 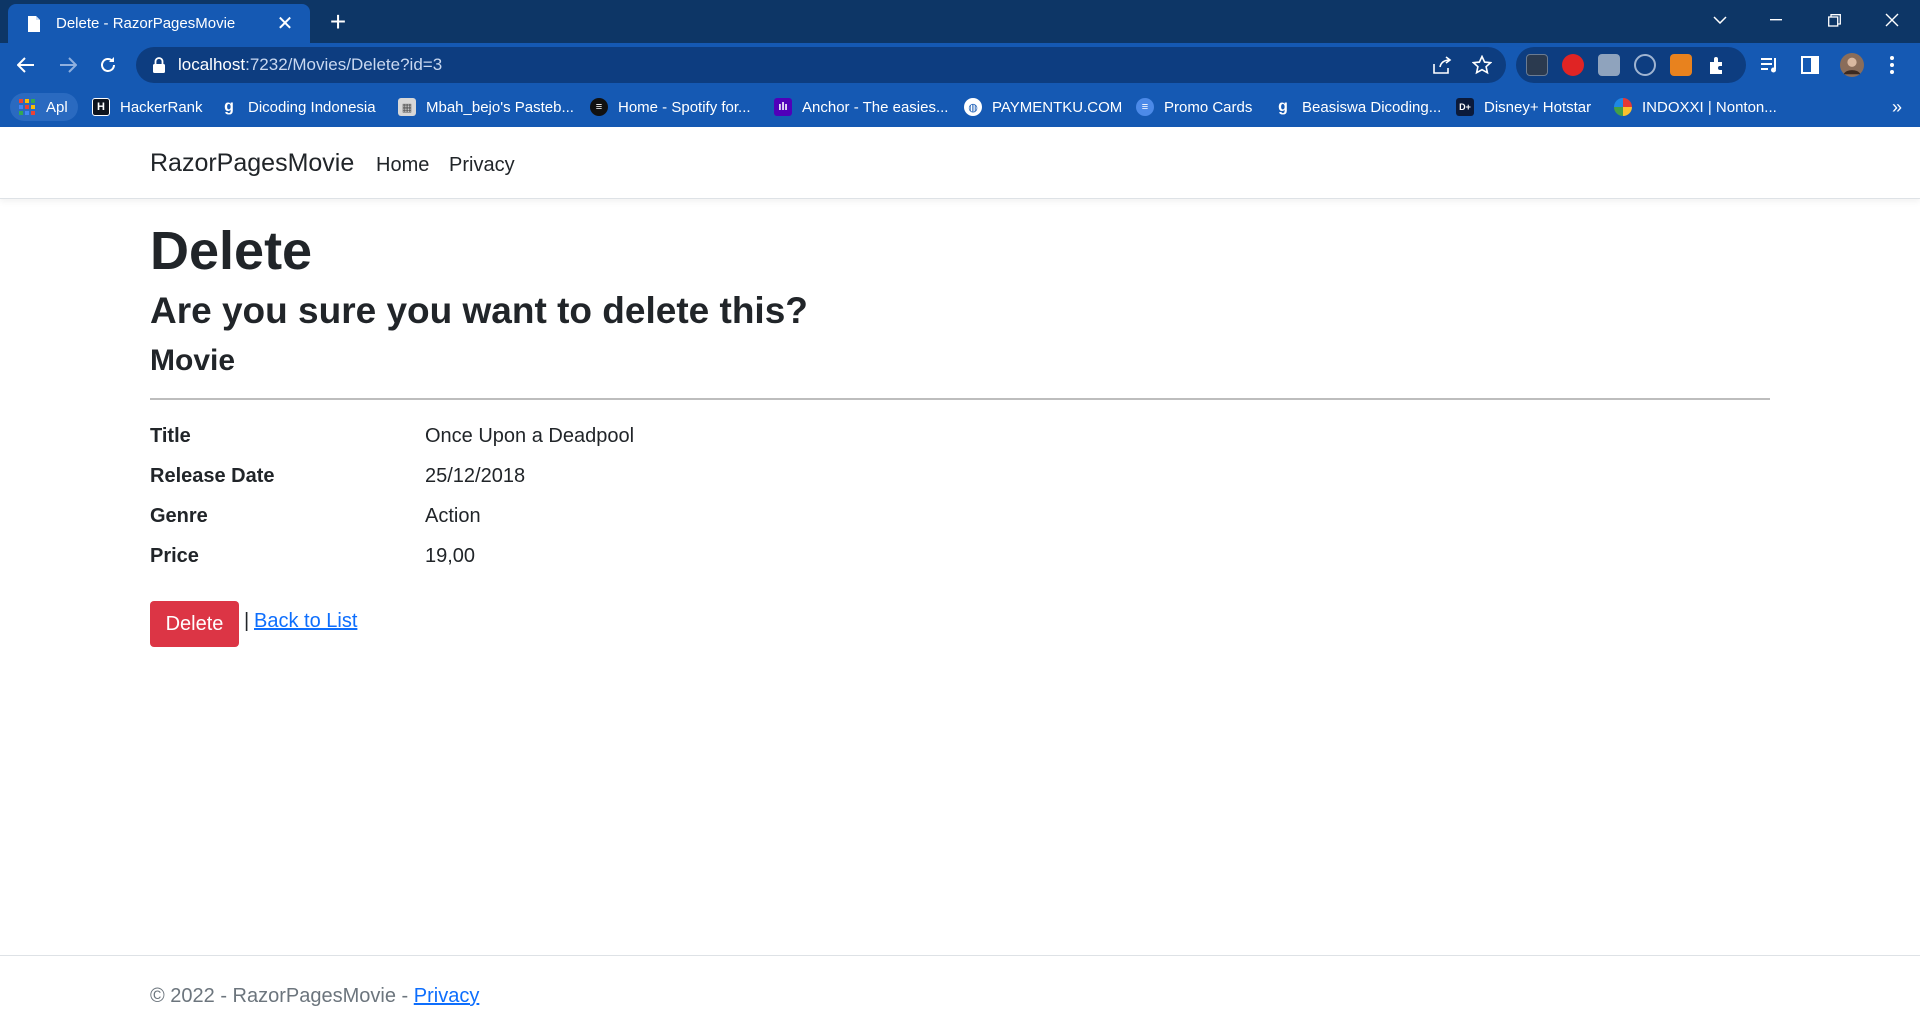 What do you see at coordinates (1465, 107) in the screenshot?
I see `hotstar-icon: D+` at bounding box center [1465, 107].